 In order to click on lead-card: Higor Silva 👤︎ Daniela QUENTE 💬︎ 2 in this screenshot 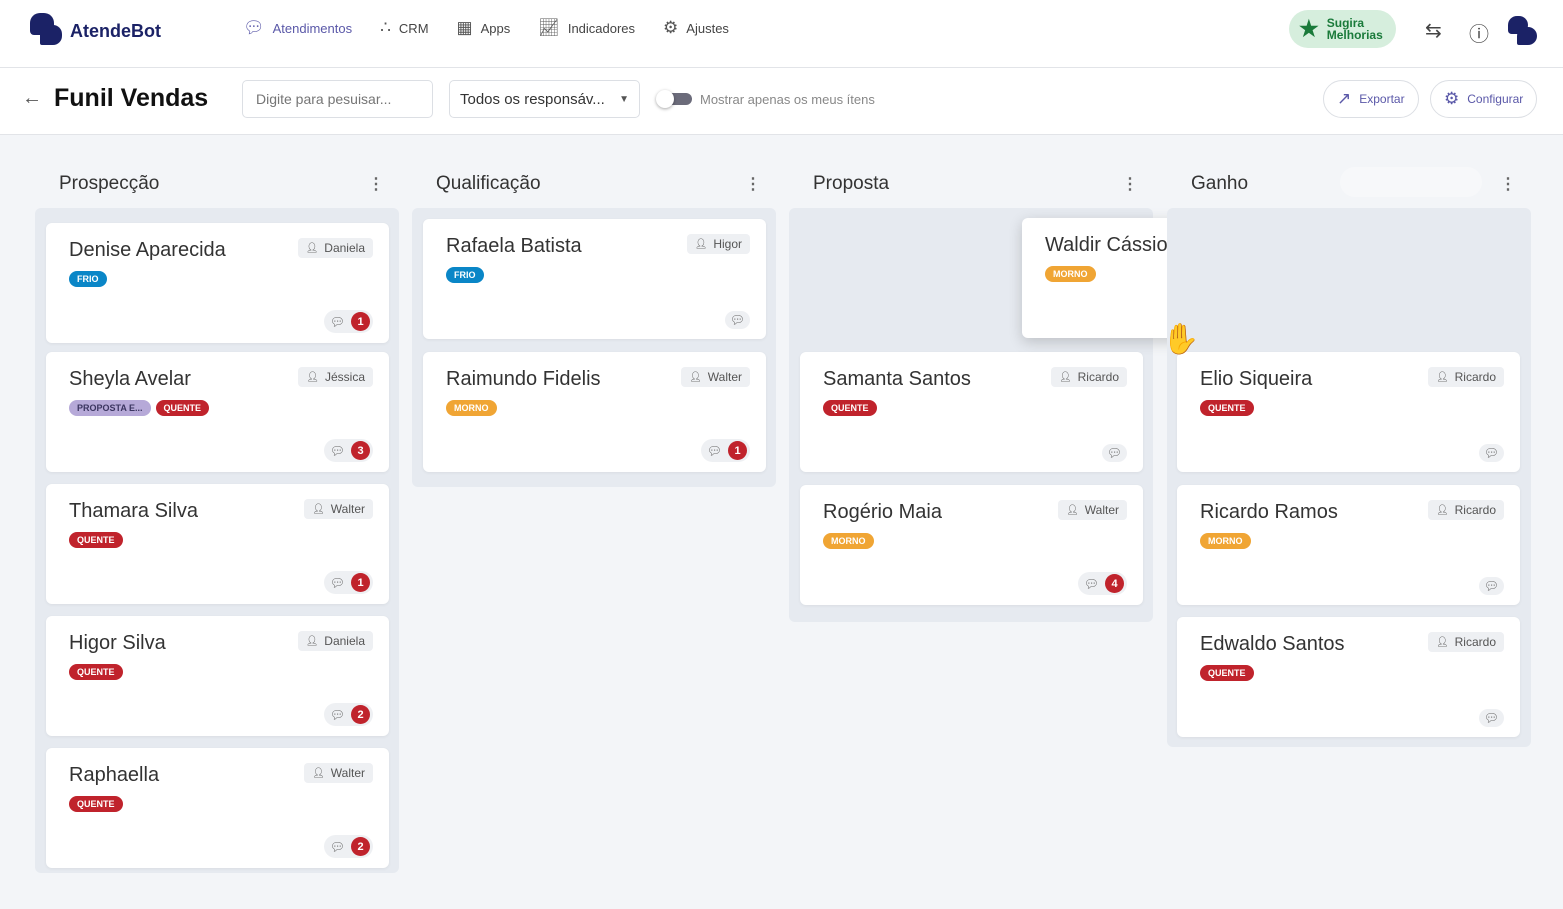, I will do `click(217, 676)`.